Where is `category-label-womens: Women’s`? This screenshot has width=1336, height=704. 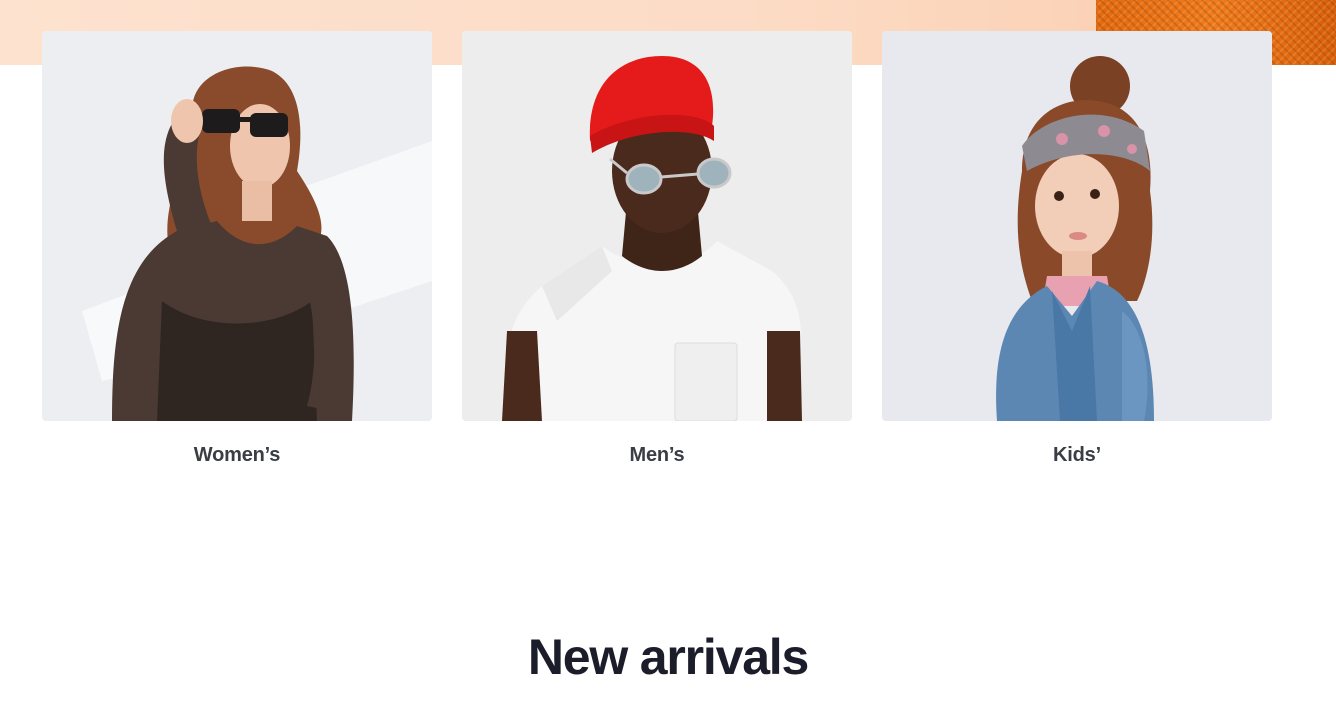
category-label-womens: Women’s is located at coordinates (237, 455).